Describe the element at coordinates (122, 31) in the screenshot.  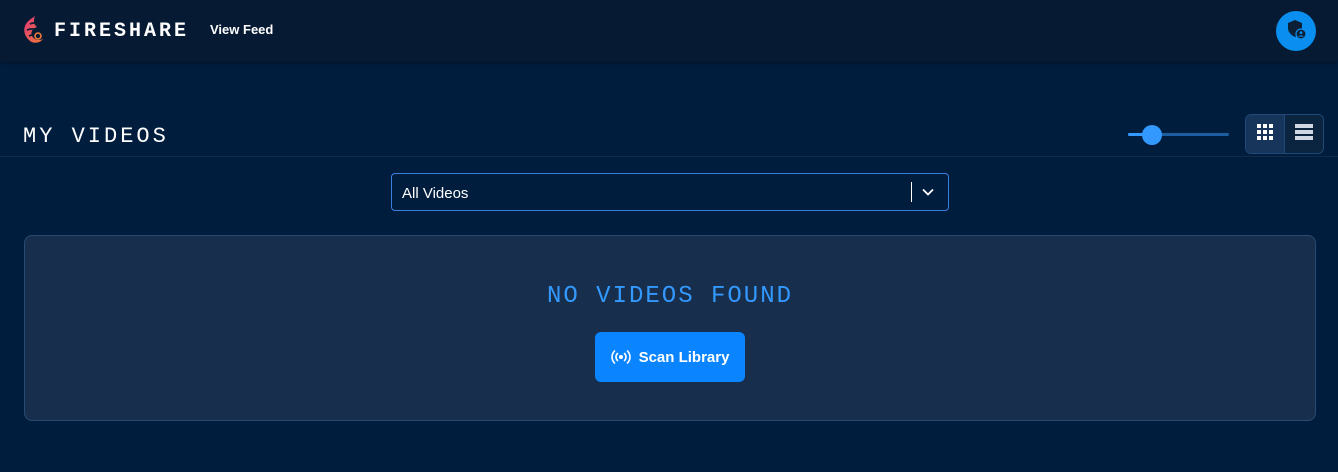
I see `brand-name: FIRESHARE` at that location.